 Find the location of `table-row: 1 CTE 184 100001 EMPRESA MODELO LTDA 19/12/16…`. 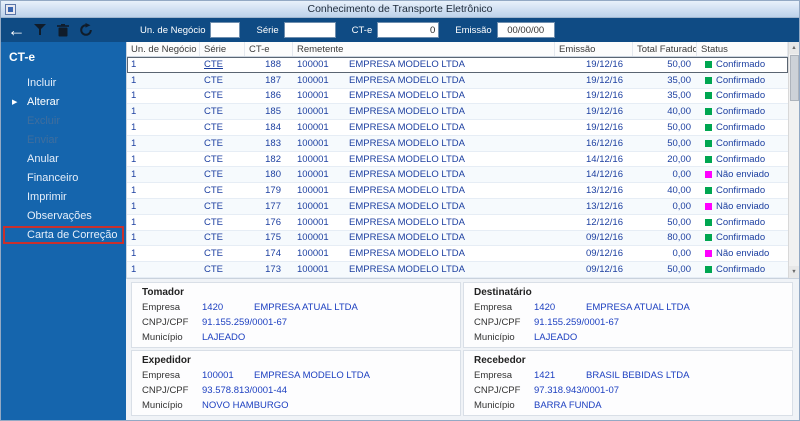

table-row: 1 CTE 184 100001 EMPRESA MODELO LTDA 19/12/16… is located at coordinates (457, 128).